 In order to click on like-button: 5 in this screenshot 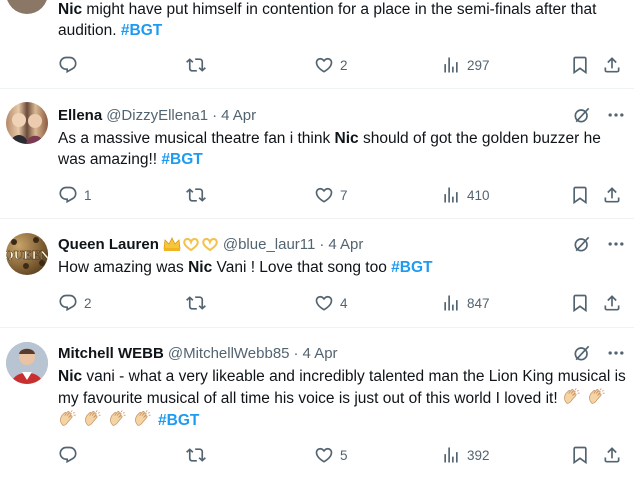, I will do `click(331, 455)`.